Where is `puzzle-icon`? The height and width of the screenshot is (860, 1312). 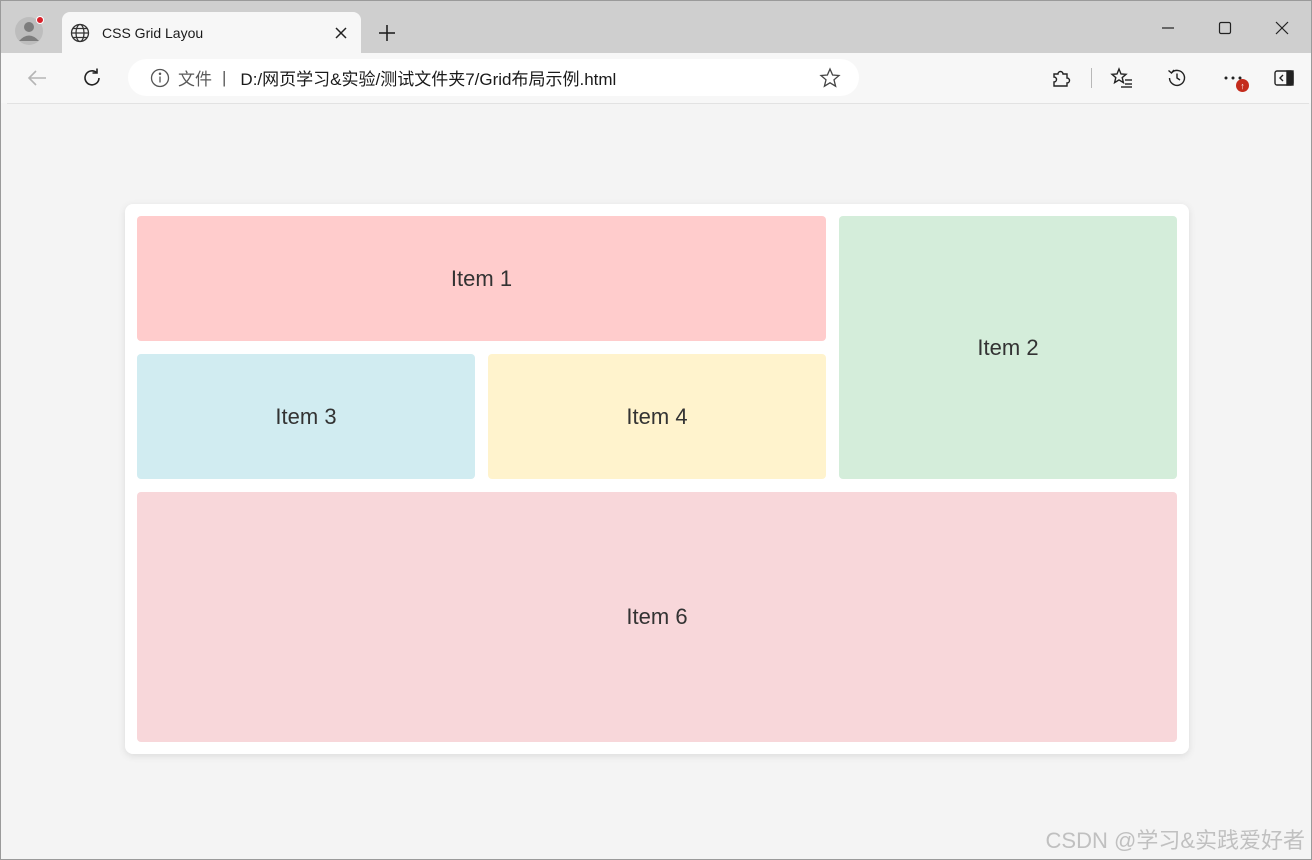 puzzle-icon is located at coordinates (1061, 78).